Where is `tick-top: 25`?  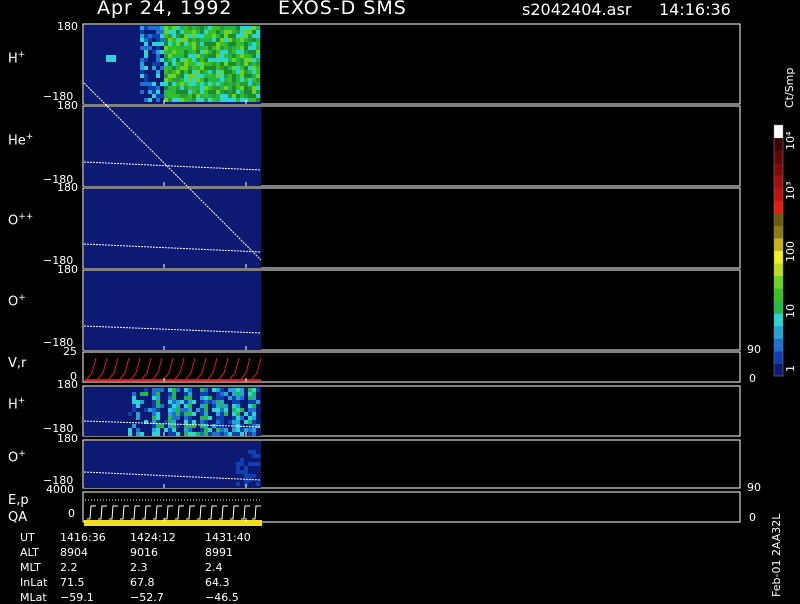 tick-top: 25 is located at coordinates (70, 351).